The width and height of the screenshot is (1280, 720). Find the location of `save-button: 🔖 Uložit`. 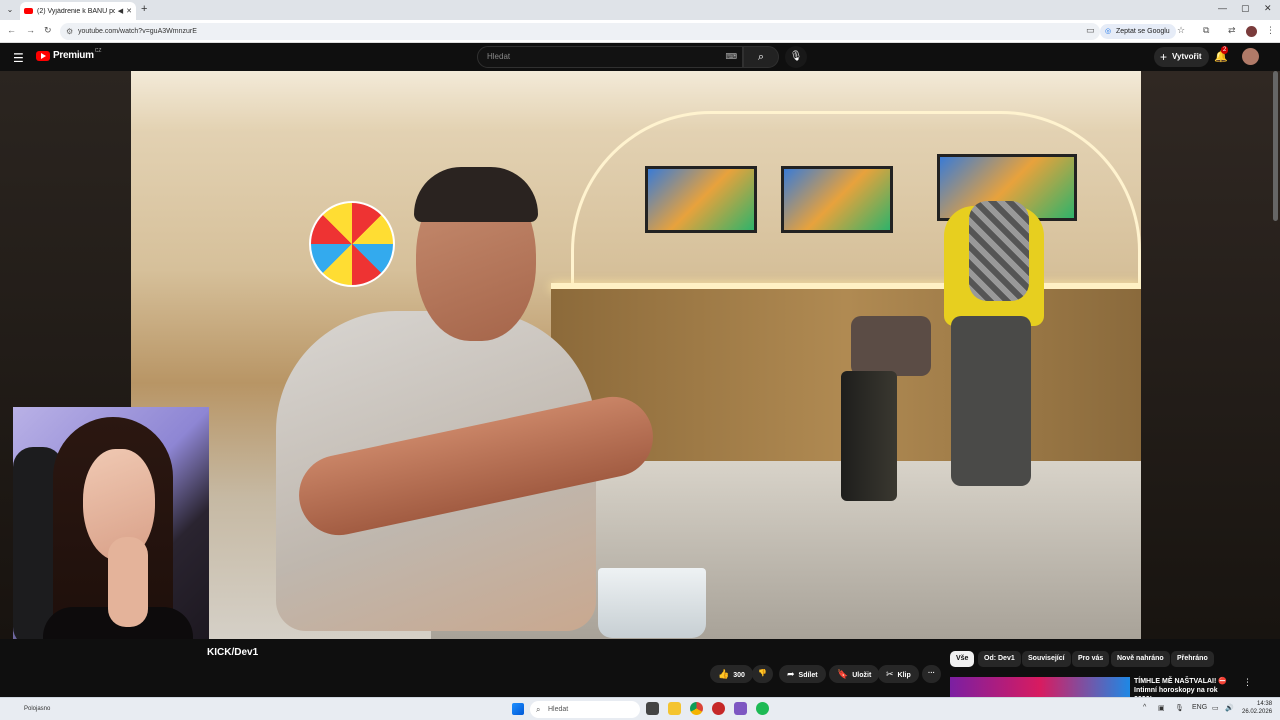

save-button: 🔖 Uložit is located at coordinates (854, 674).